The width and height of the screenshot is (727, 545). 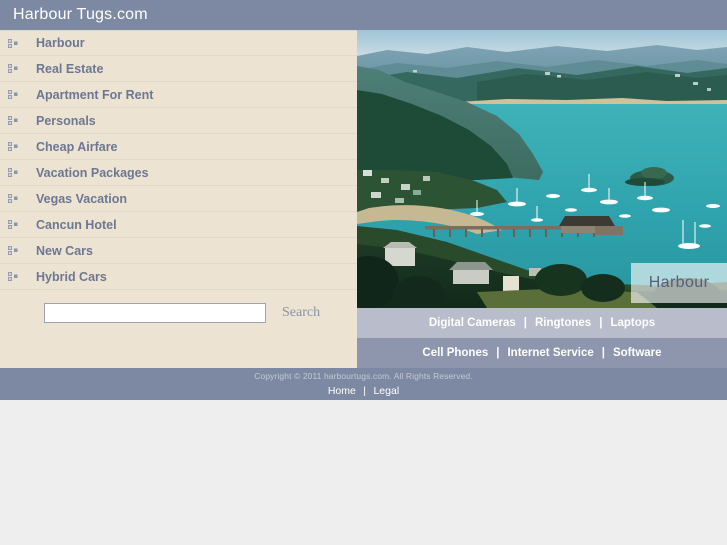 I want to click on link-cell-phones: Cell Phones, so click(x=455, y=353).